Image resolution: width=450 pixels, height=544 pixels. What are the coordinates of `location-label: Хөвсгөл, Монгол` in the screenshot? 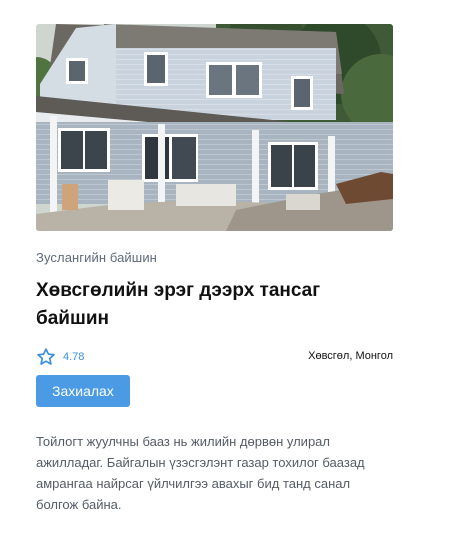 It's located at (350, 356).